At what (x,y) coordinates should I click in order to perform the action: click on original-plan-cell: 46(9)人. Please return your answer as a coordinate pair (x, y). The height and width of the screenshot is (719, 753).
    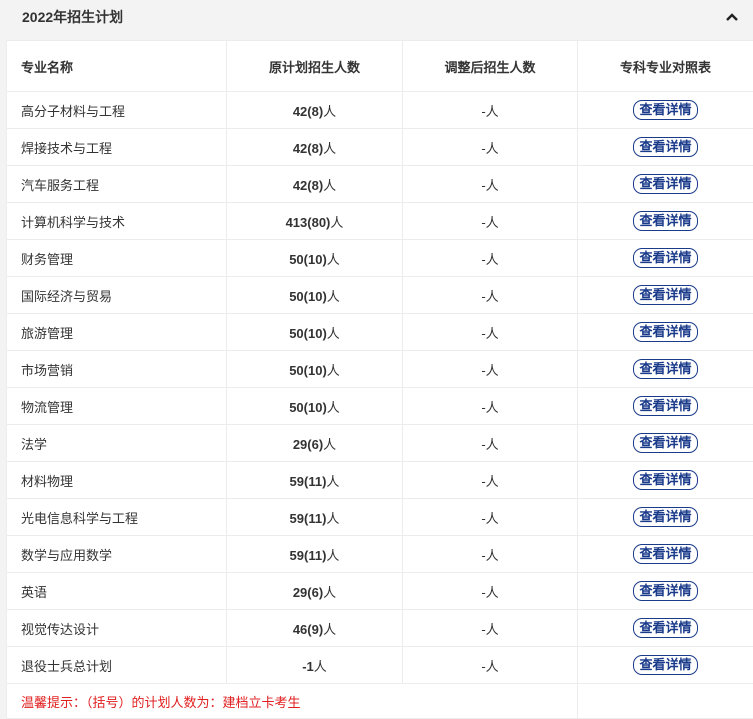
    Looking at the image, I should click on (314, 628).